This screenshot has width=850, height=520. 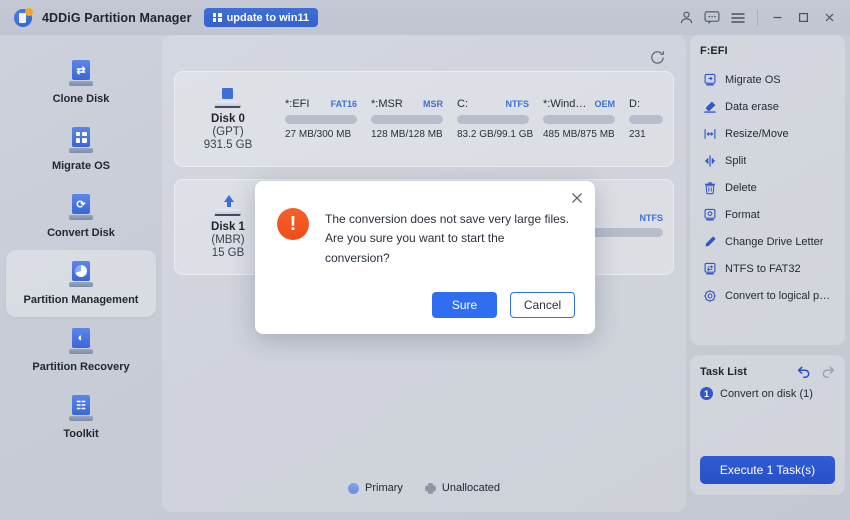 I want to click on legend: Primary Unallocated, so click(x=424, y=488).